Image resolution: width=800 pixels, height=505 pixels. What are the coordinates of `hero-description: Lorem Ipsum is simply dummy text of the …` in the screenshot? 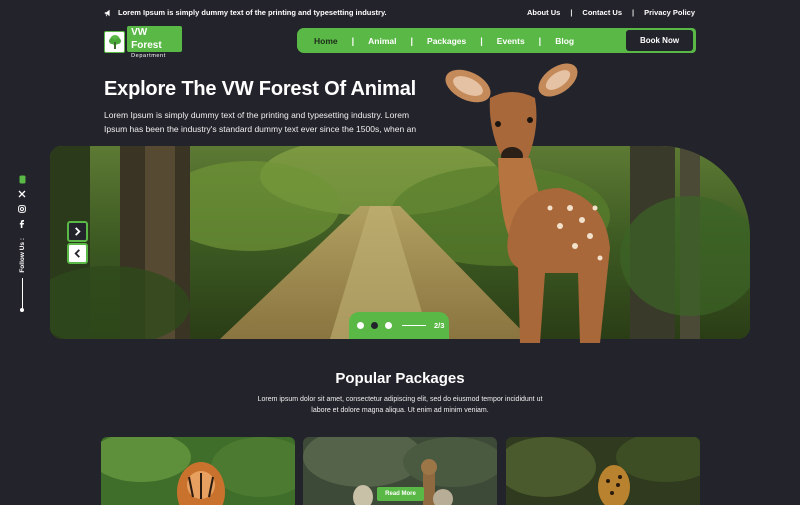 It's located at (260, 122).